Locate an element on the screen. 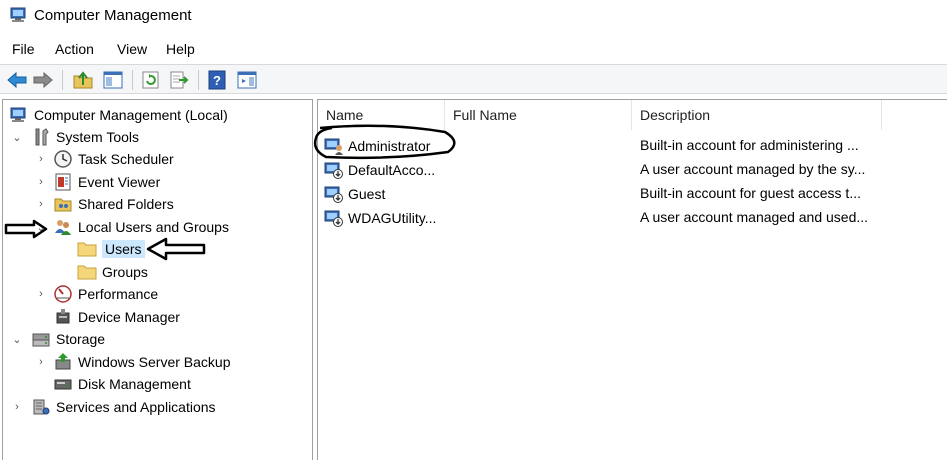 This screenshot has height=460, width=947. tree-item-users: Users is located at coordinates (111, 249).